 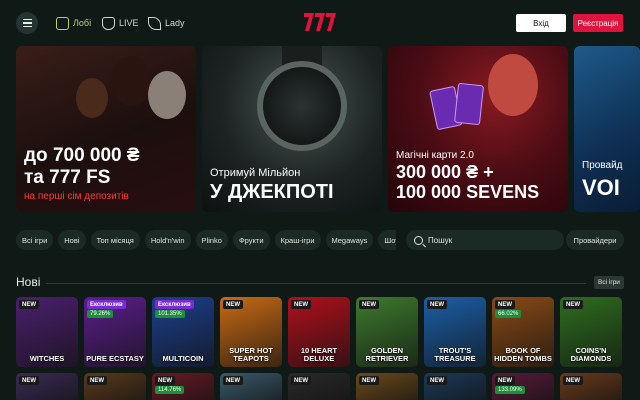 What do you see at coordinates (115, 240) in the screenshot?
I see `category-top-month: Топ місяця` at bounding box center [115, 240].